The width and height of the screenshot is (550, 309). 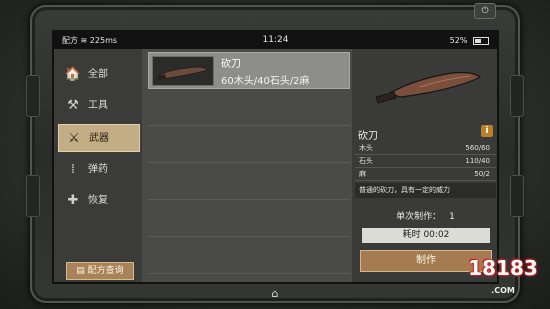 I want to click on frame-grip-left, so click(x=33, y=96).